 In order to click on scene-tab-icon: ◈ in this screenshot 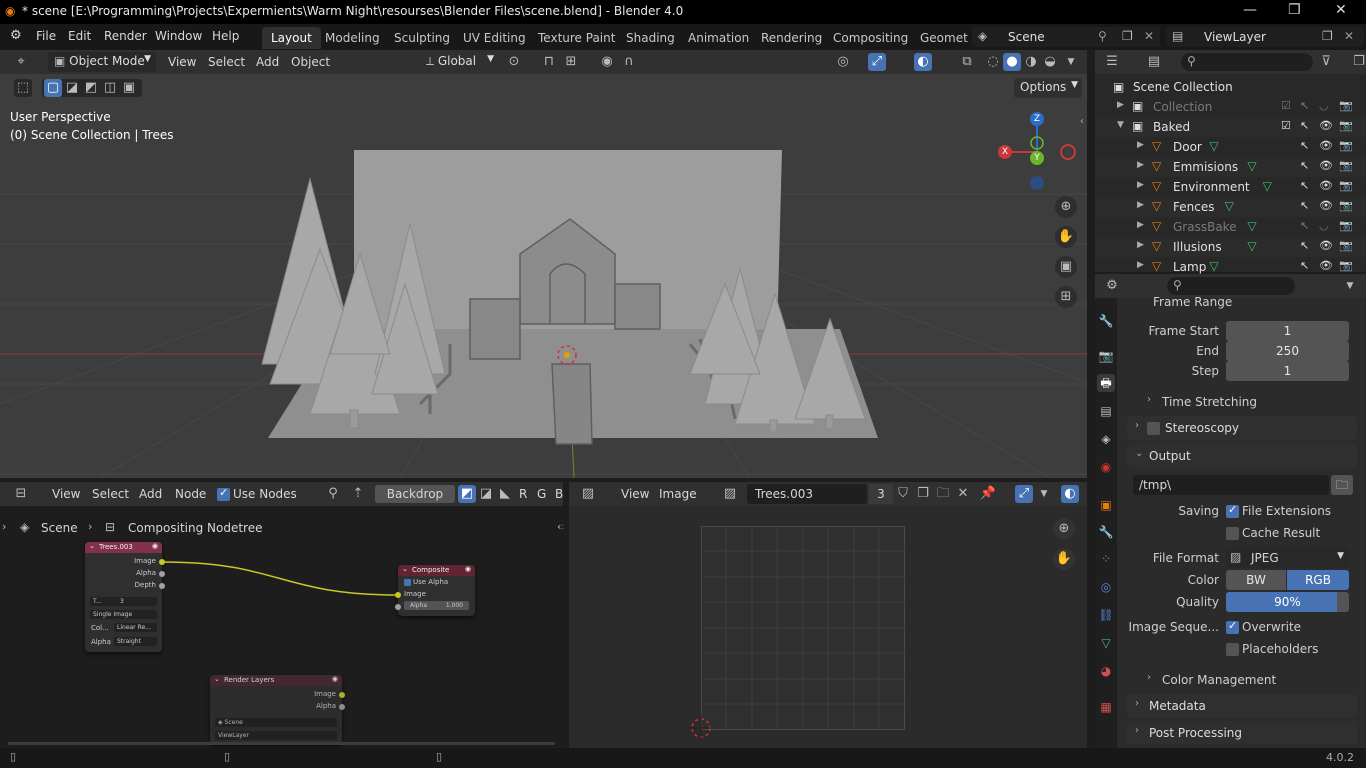, I will do `click(1106, 439)`.